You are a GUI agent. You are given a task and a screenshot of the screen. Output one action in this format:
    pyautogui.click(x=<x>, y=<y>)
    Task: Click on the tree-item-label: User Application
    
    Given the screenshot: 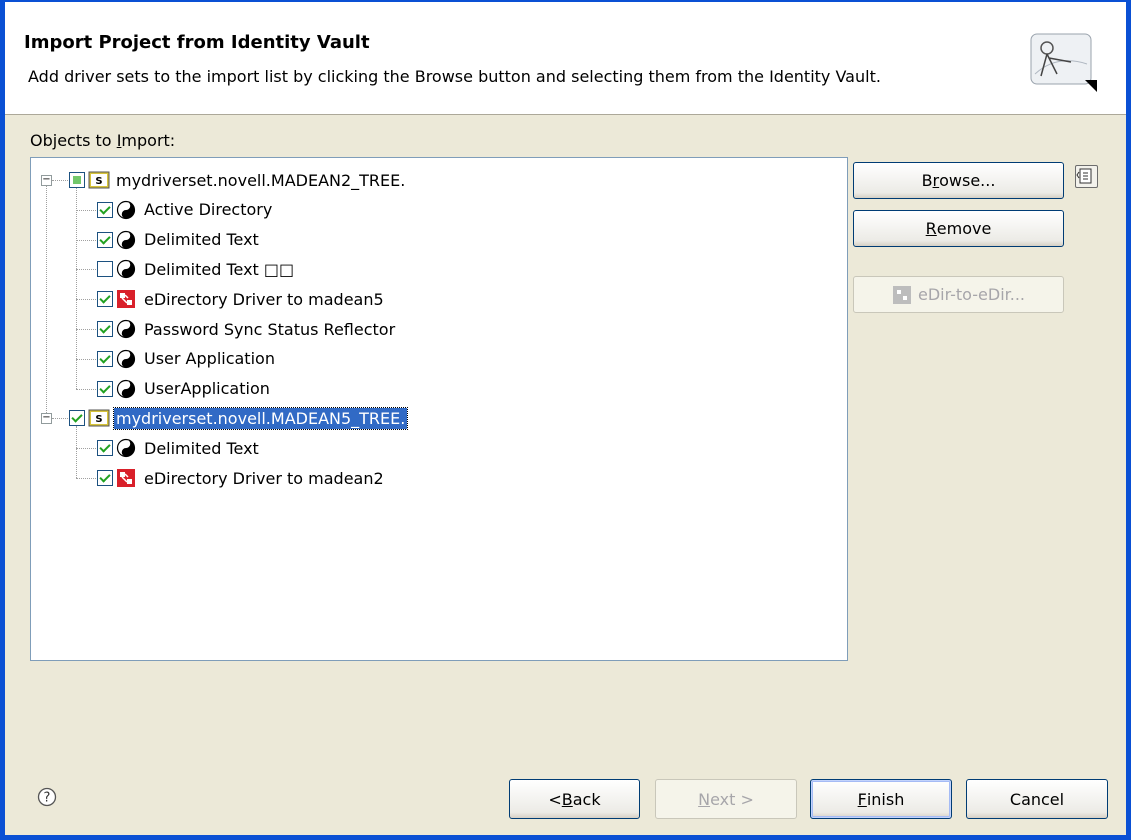 What is the action you would take?
    pyautogui.click(x=209, y=359)
    